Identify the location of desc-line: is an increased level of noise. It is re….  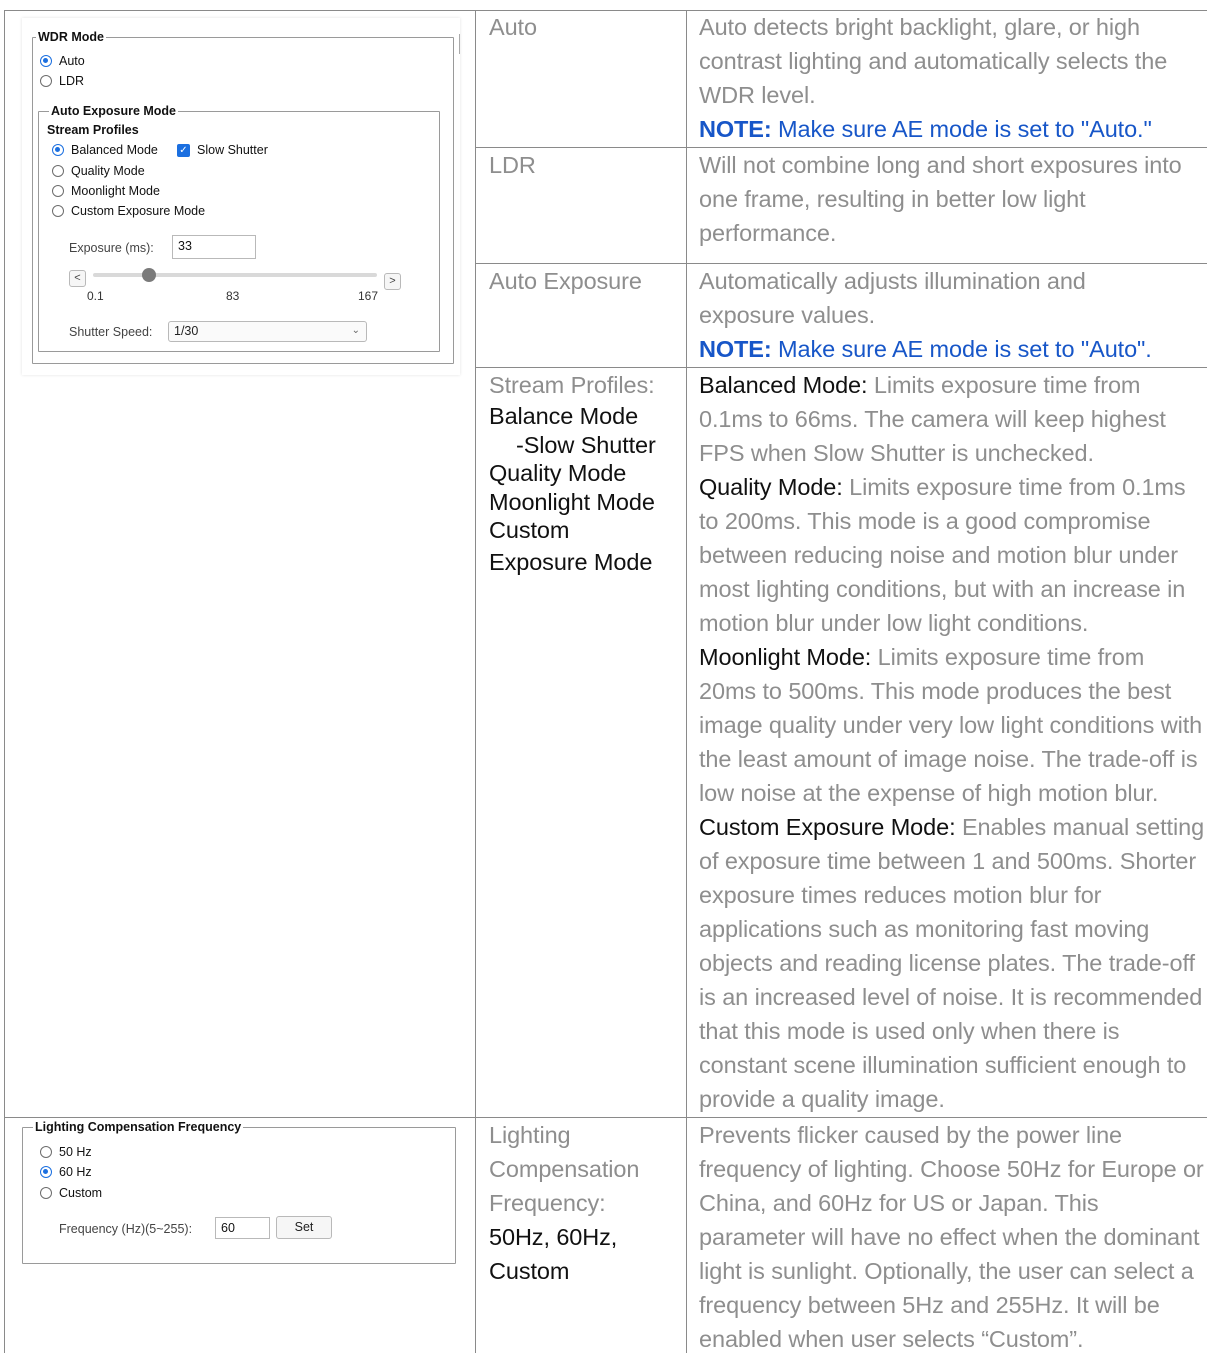
(951, 997).